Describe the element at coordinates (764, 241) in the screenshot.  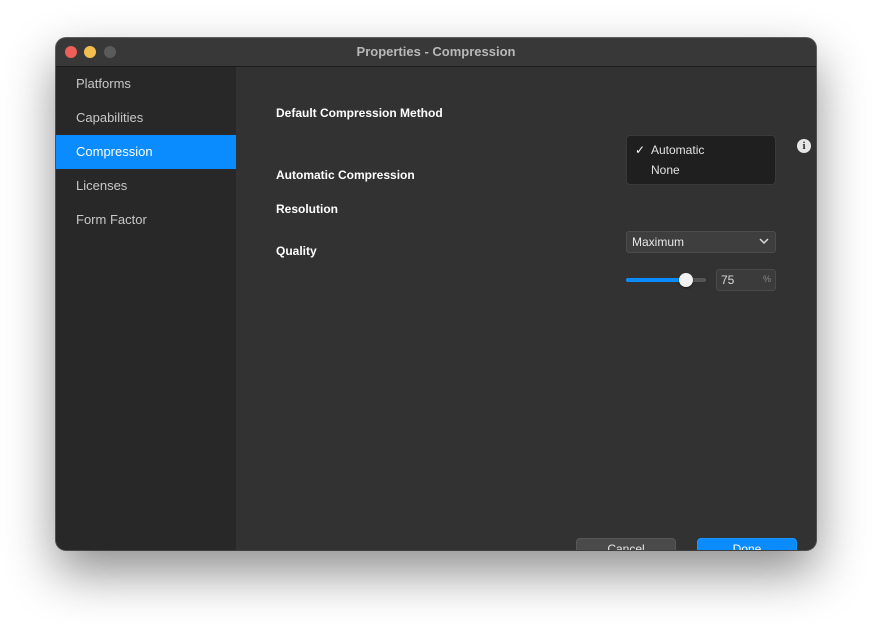
I see `chevron-down-icon` at that location.